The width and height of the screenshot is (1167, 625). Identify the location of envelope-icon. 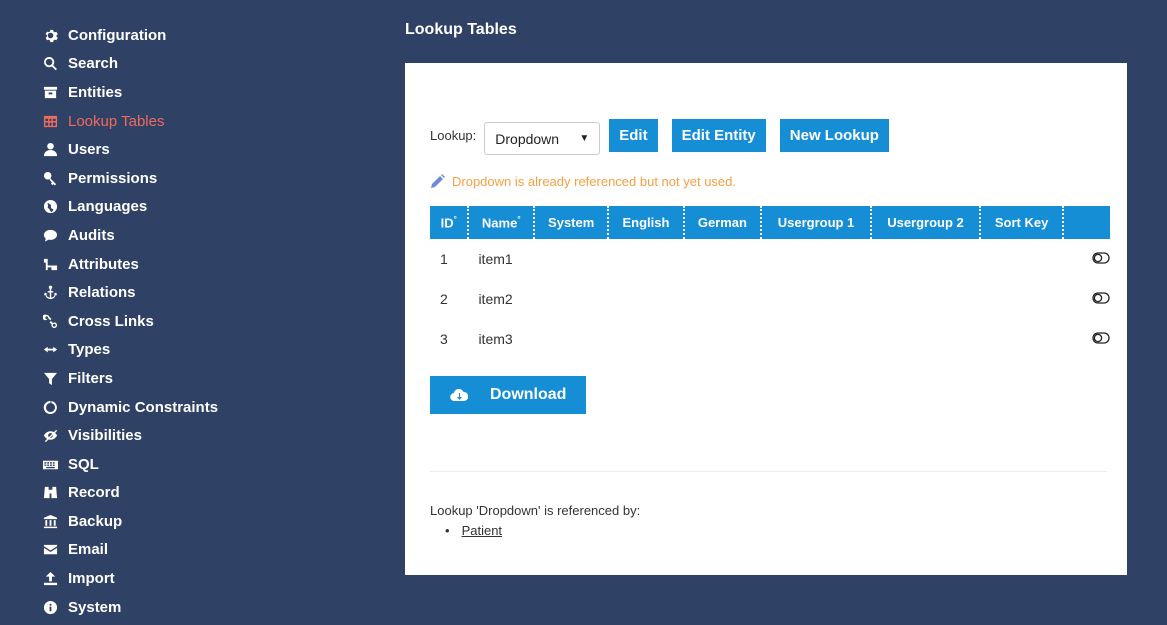
(50, 550).